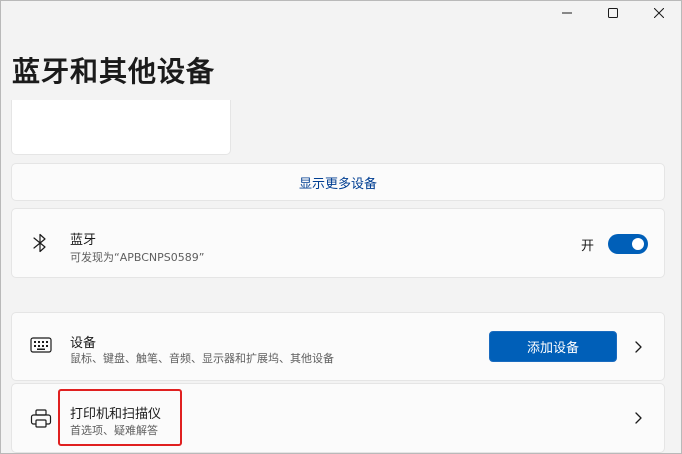 This screenshot has width=682, height=454. I want to click on bluetooth-title: 蓝牙, so click(83, 240).